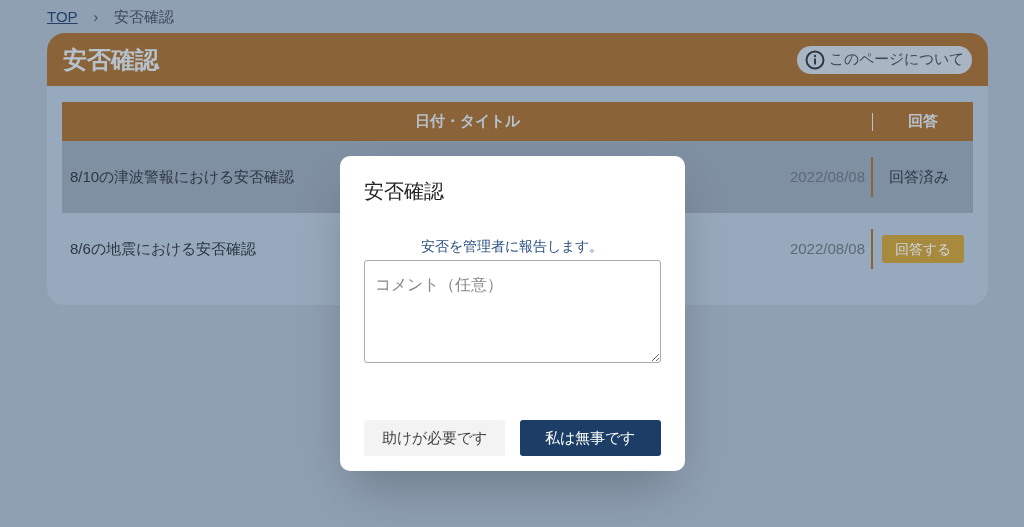 The width and height of the screenshot is (1024, 527). Describe the element at coordinates (144, 16) in the screenshot. I see `breadcrumb-current: 安否確認` at that location.